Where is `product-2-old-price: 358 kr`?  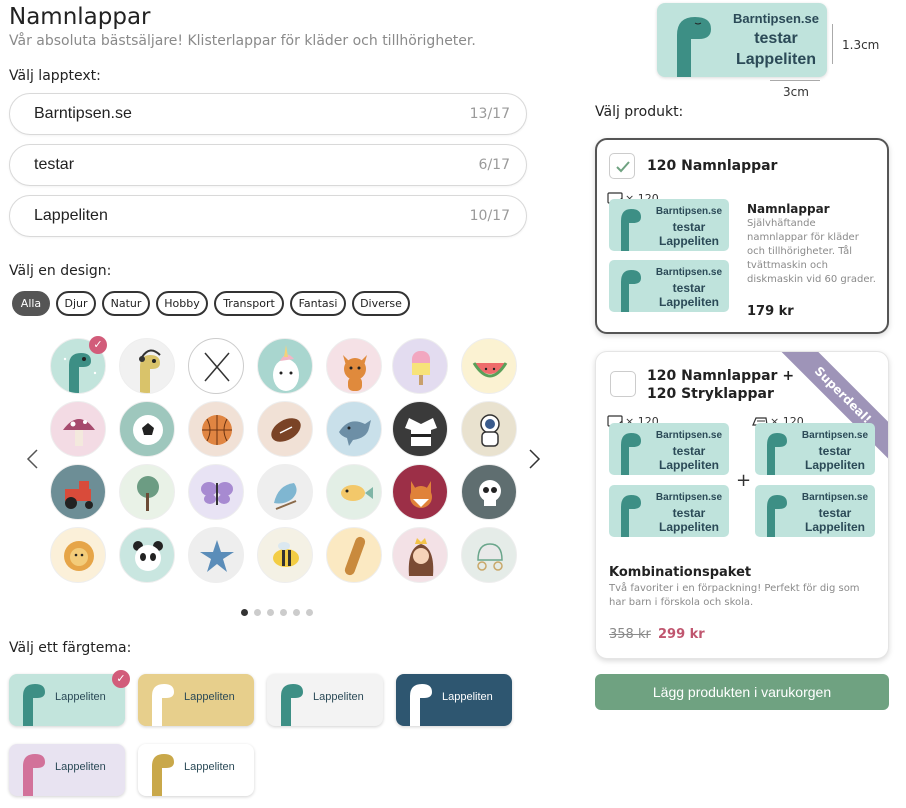 product-2-old-price: 358 kr is located at coordinates (630, 634).